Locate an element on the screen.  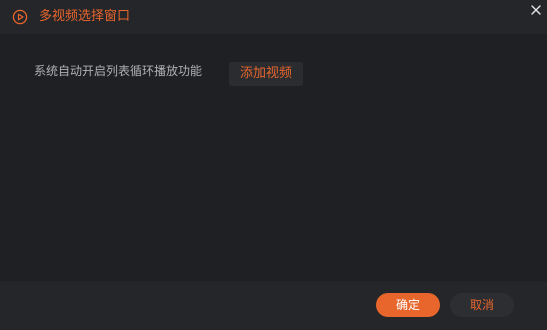
close-icon is located at coordinates (536, 11).